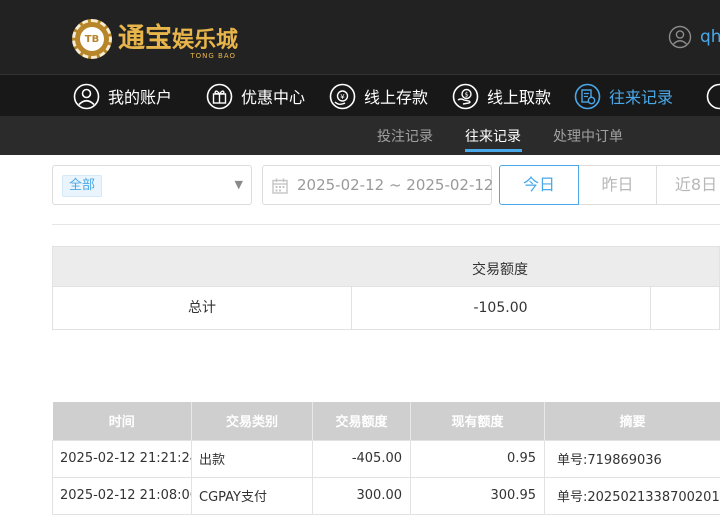 Image resolution: width=720 pixels, height=515 pixels. What do you see at coordinates (86, 96) in the screenshot?
I see `user-icon` at bounding box center [86, 96].